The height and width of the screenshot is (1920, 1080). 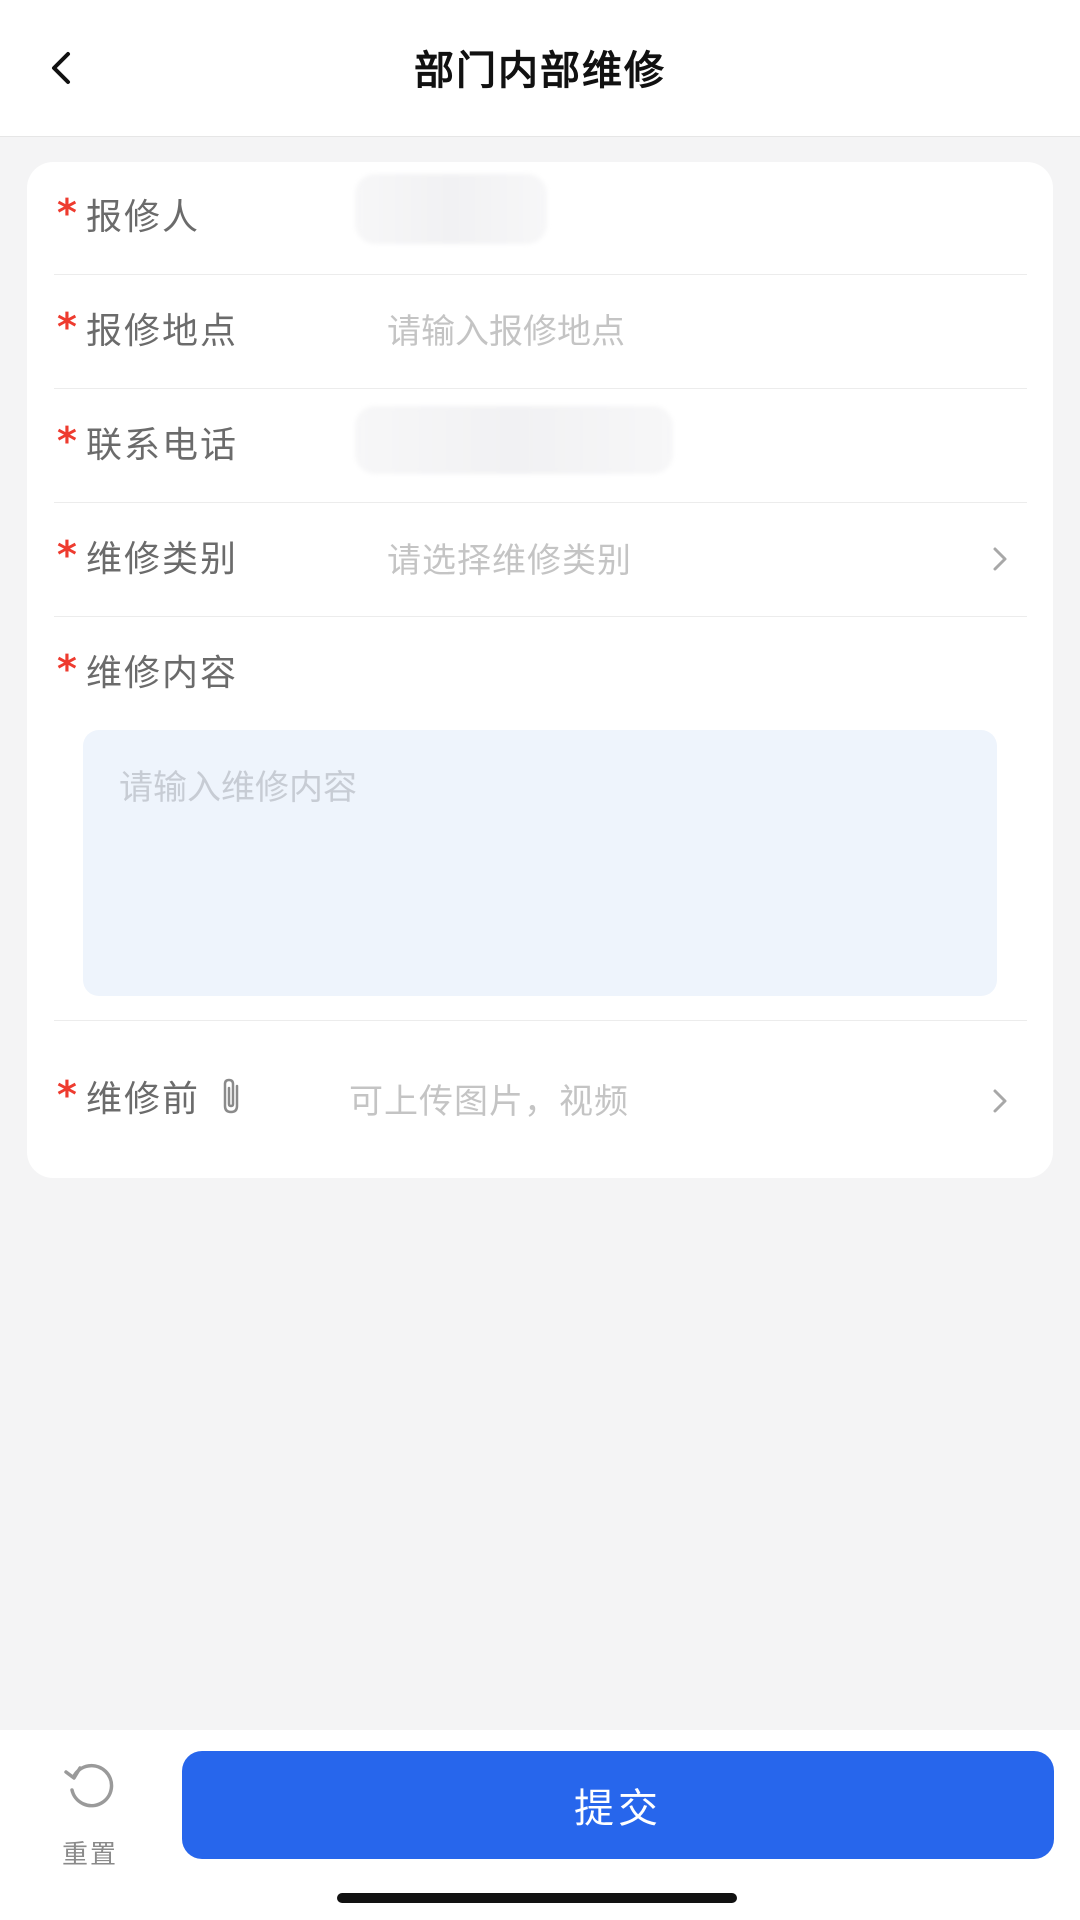 What do you see at coordinates (89, 1855) in the screenshot?
I see `reset-label: 重置` at bounding box center [89, 1855].